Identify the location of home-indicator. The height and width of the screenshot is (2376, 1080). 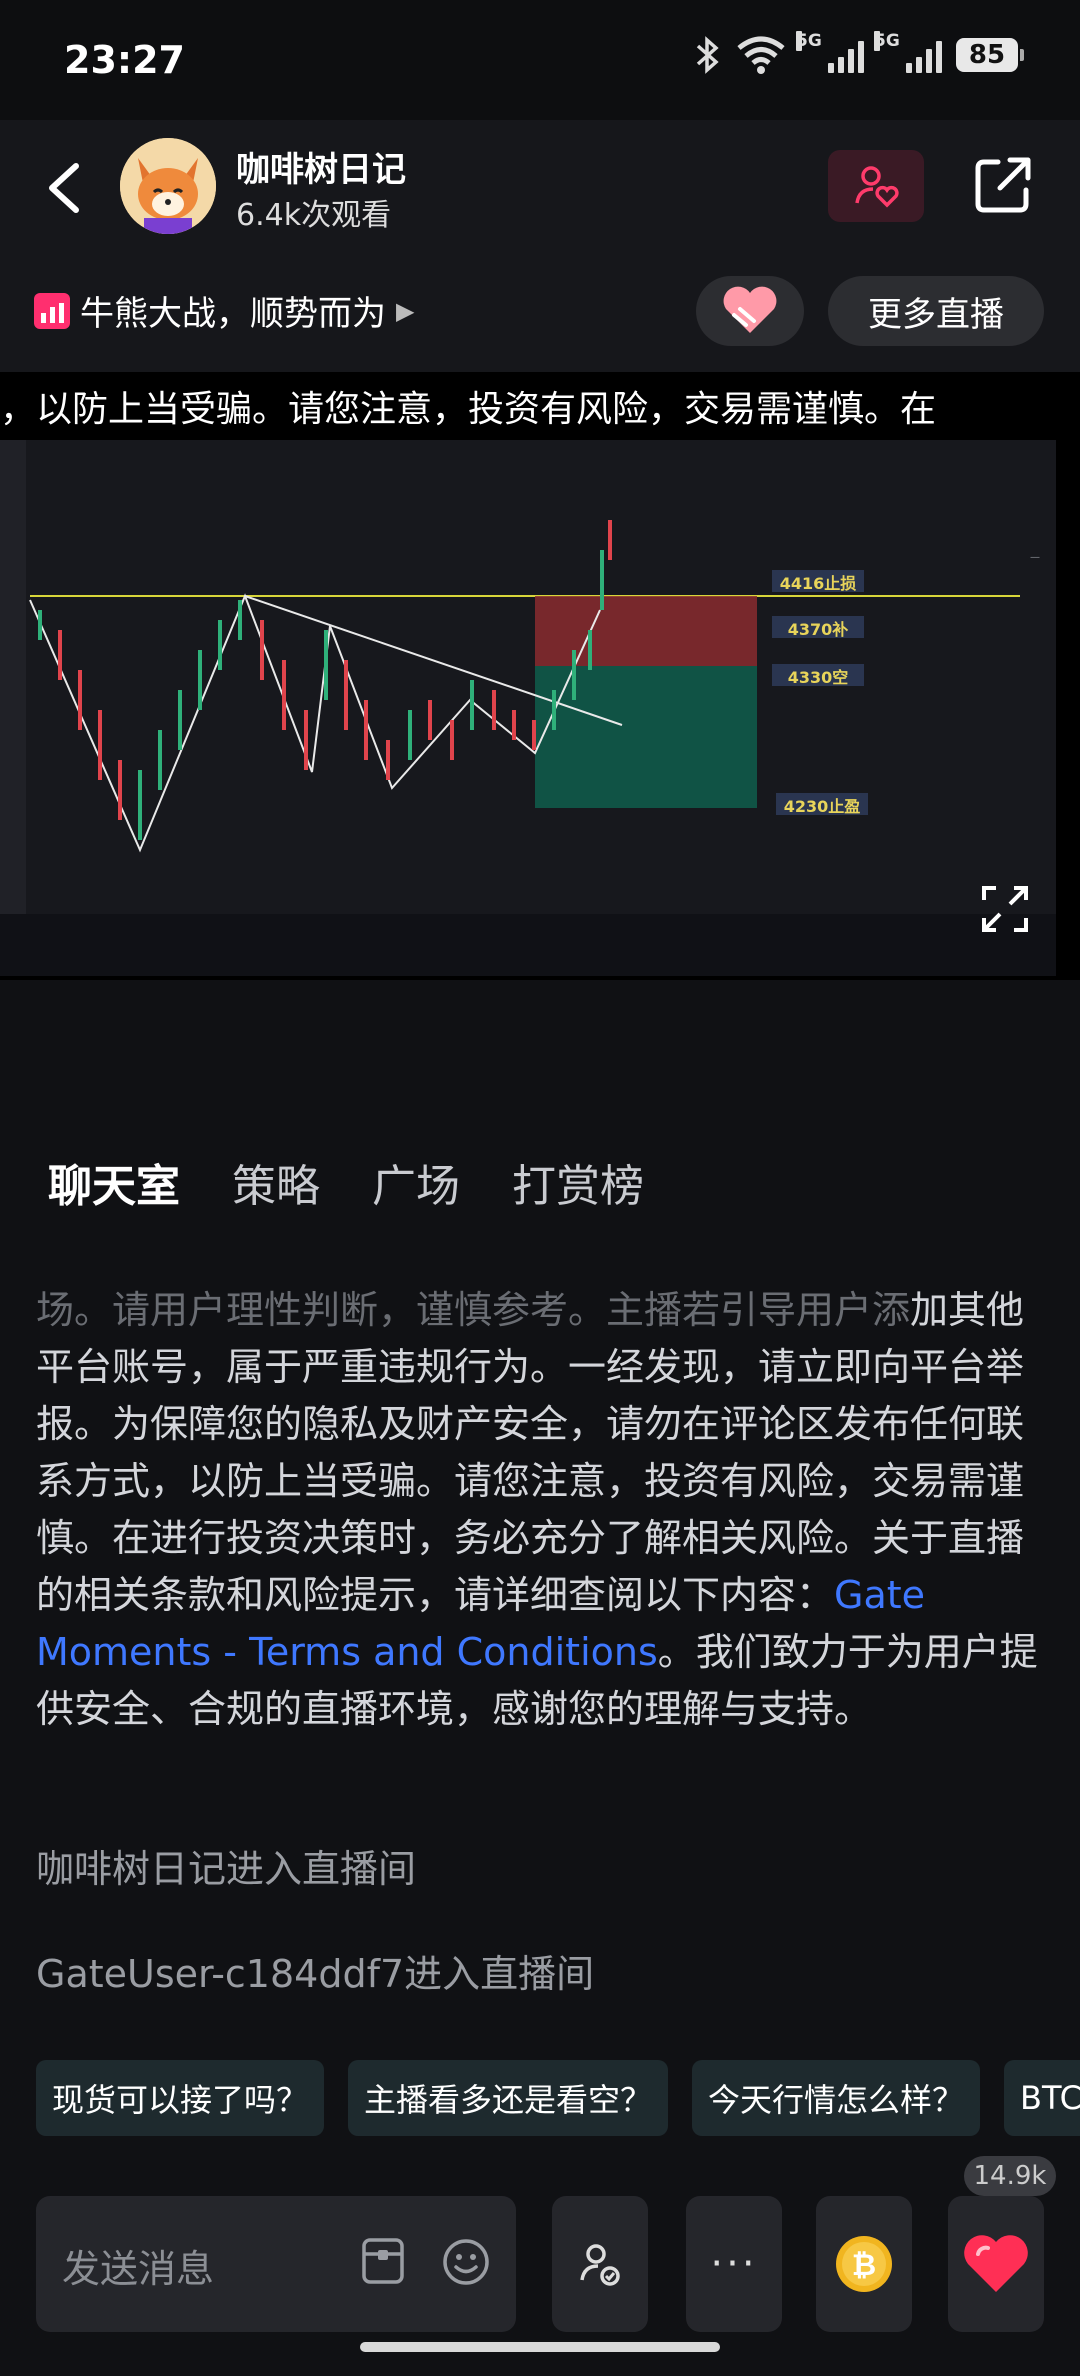
(540, 2347).